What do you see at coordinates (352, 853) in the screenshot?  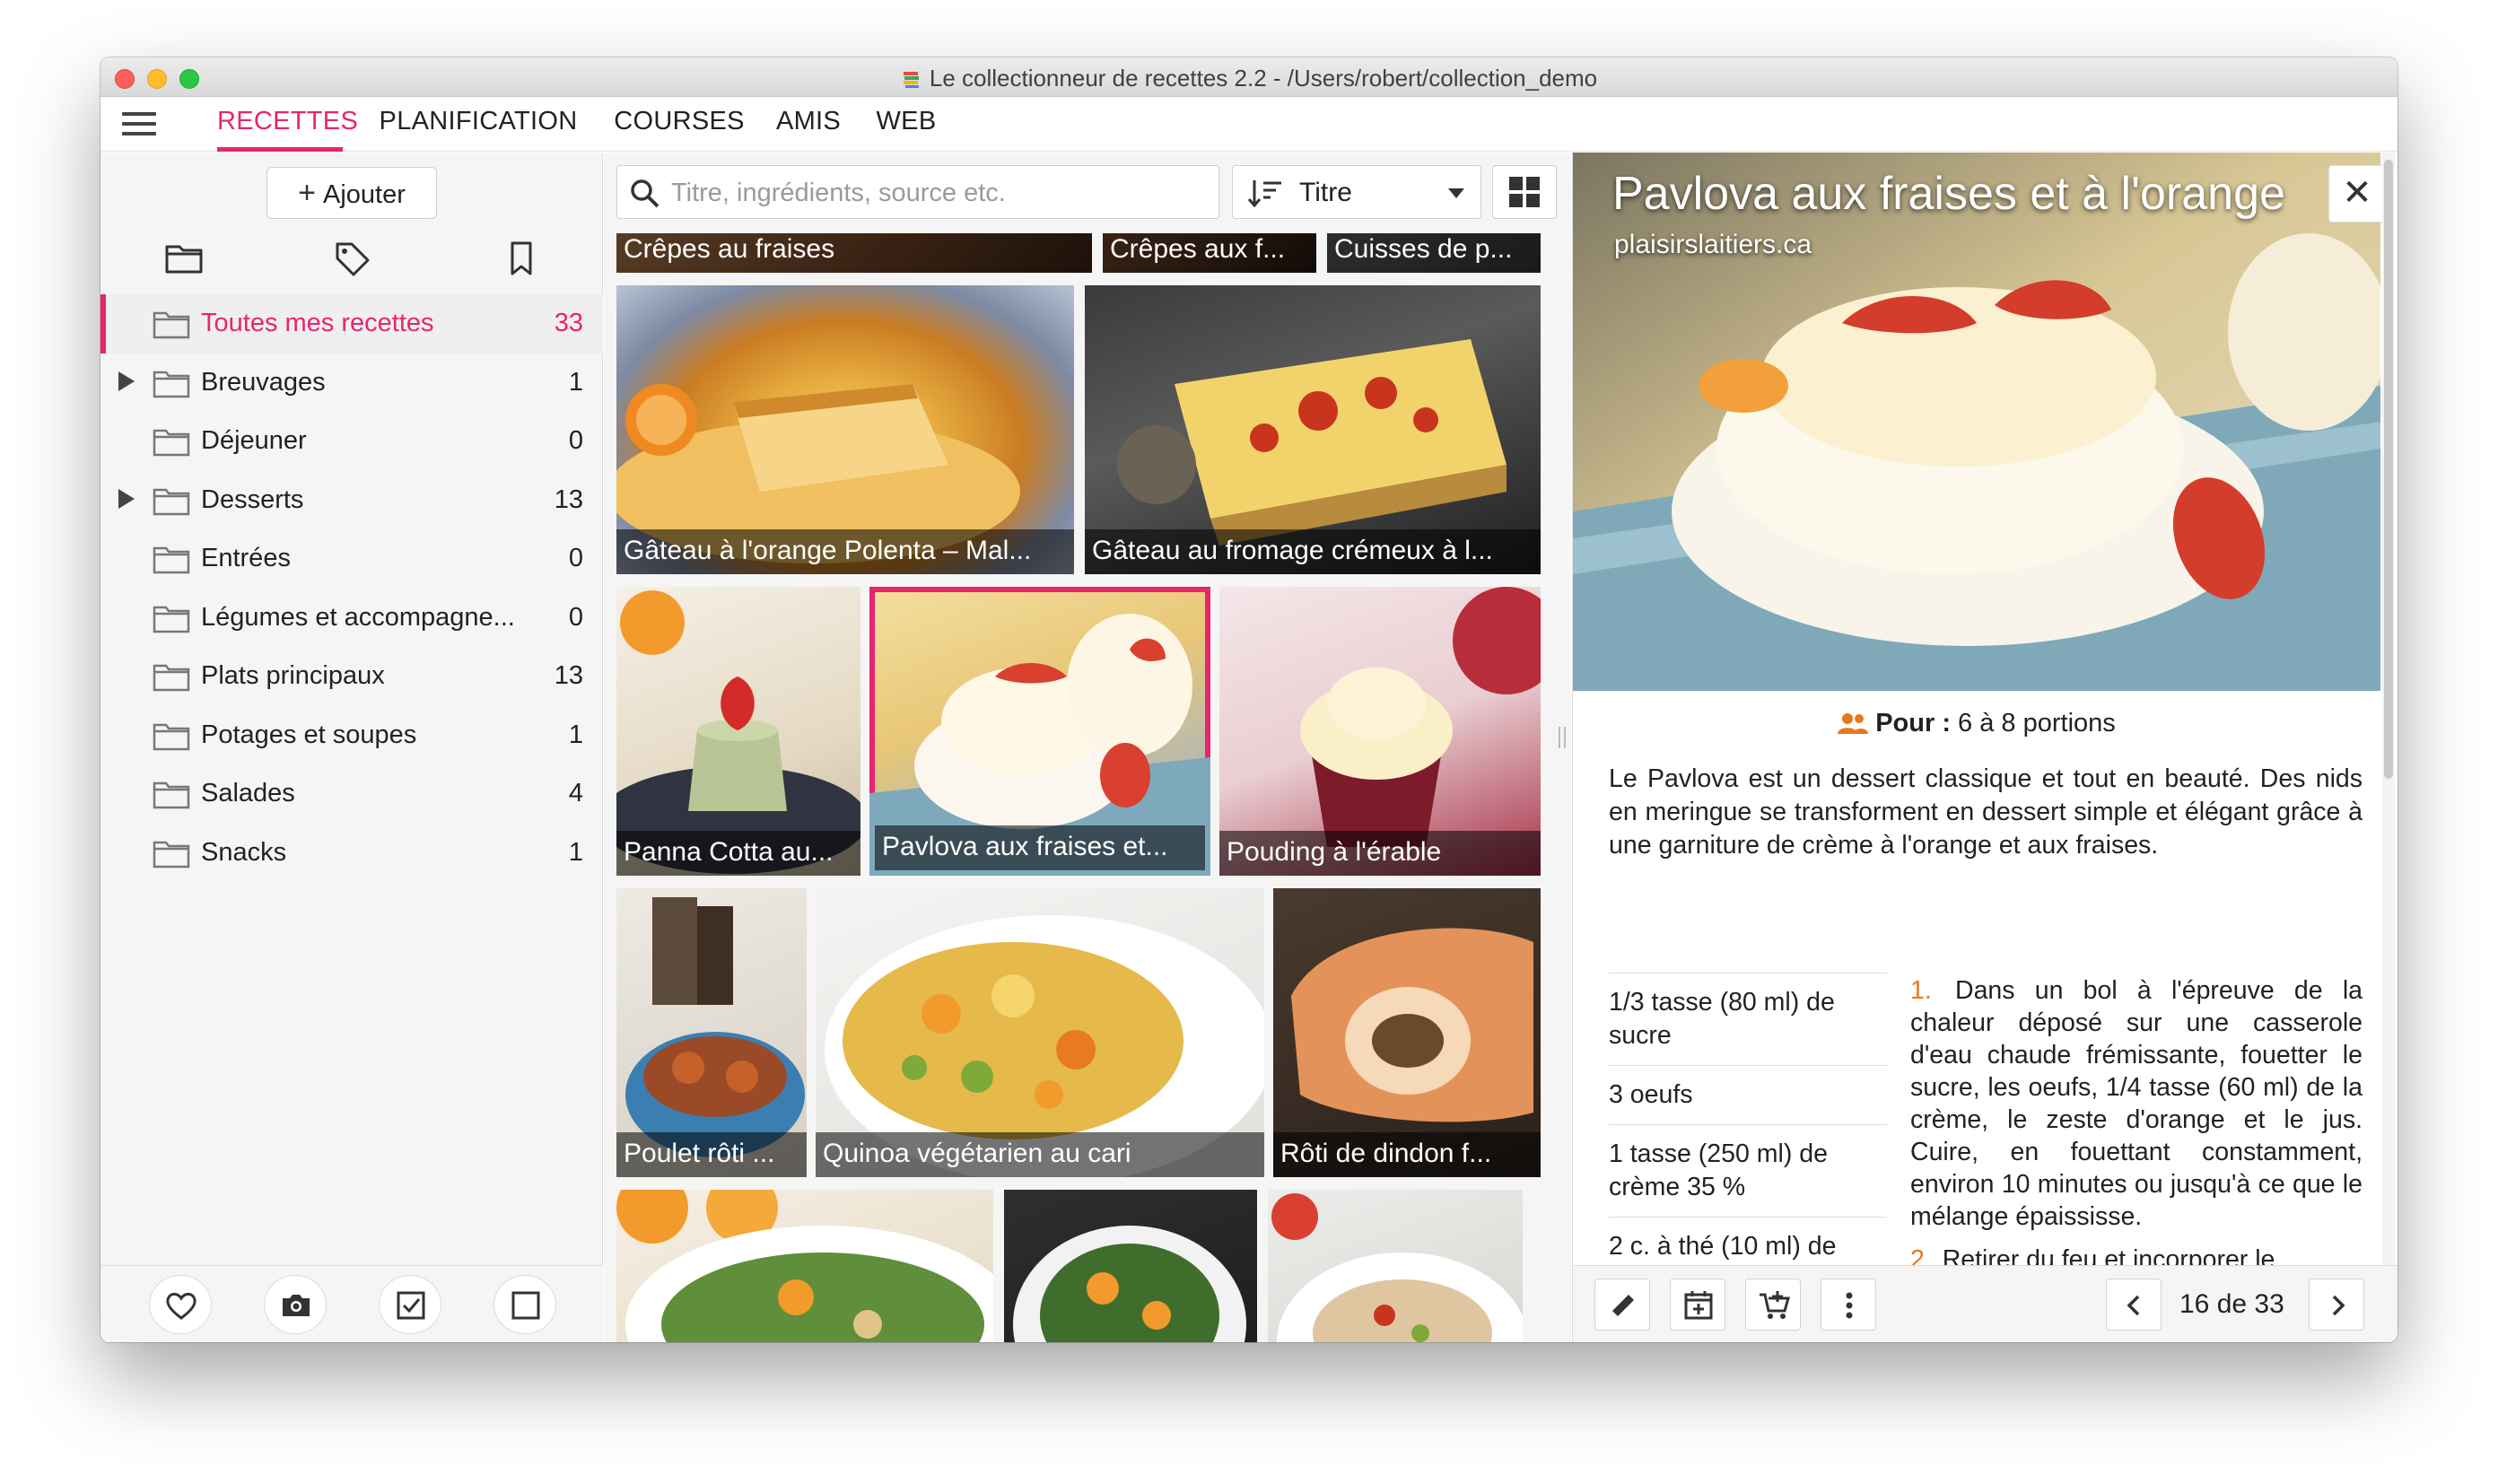 I see `folder-item-snacks: Snacks 1` at bounding box center [352, 853].